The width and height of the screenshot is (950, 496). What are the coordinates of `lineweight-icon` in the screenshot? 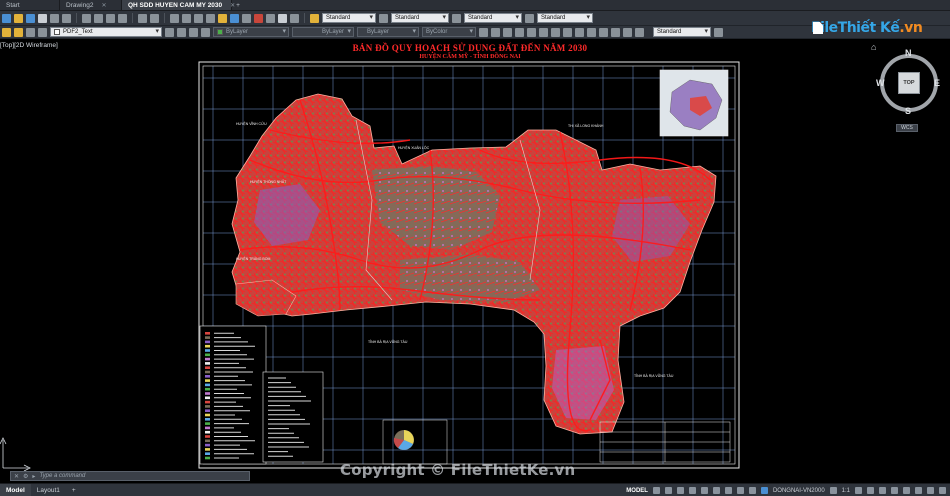 It's located at (740, 490).